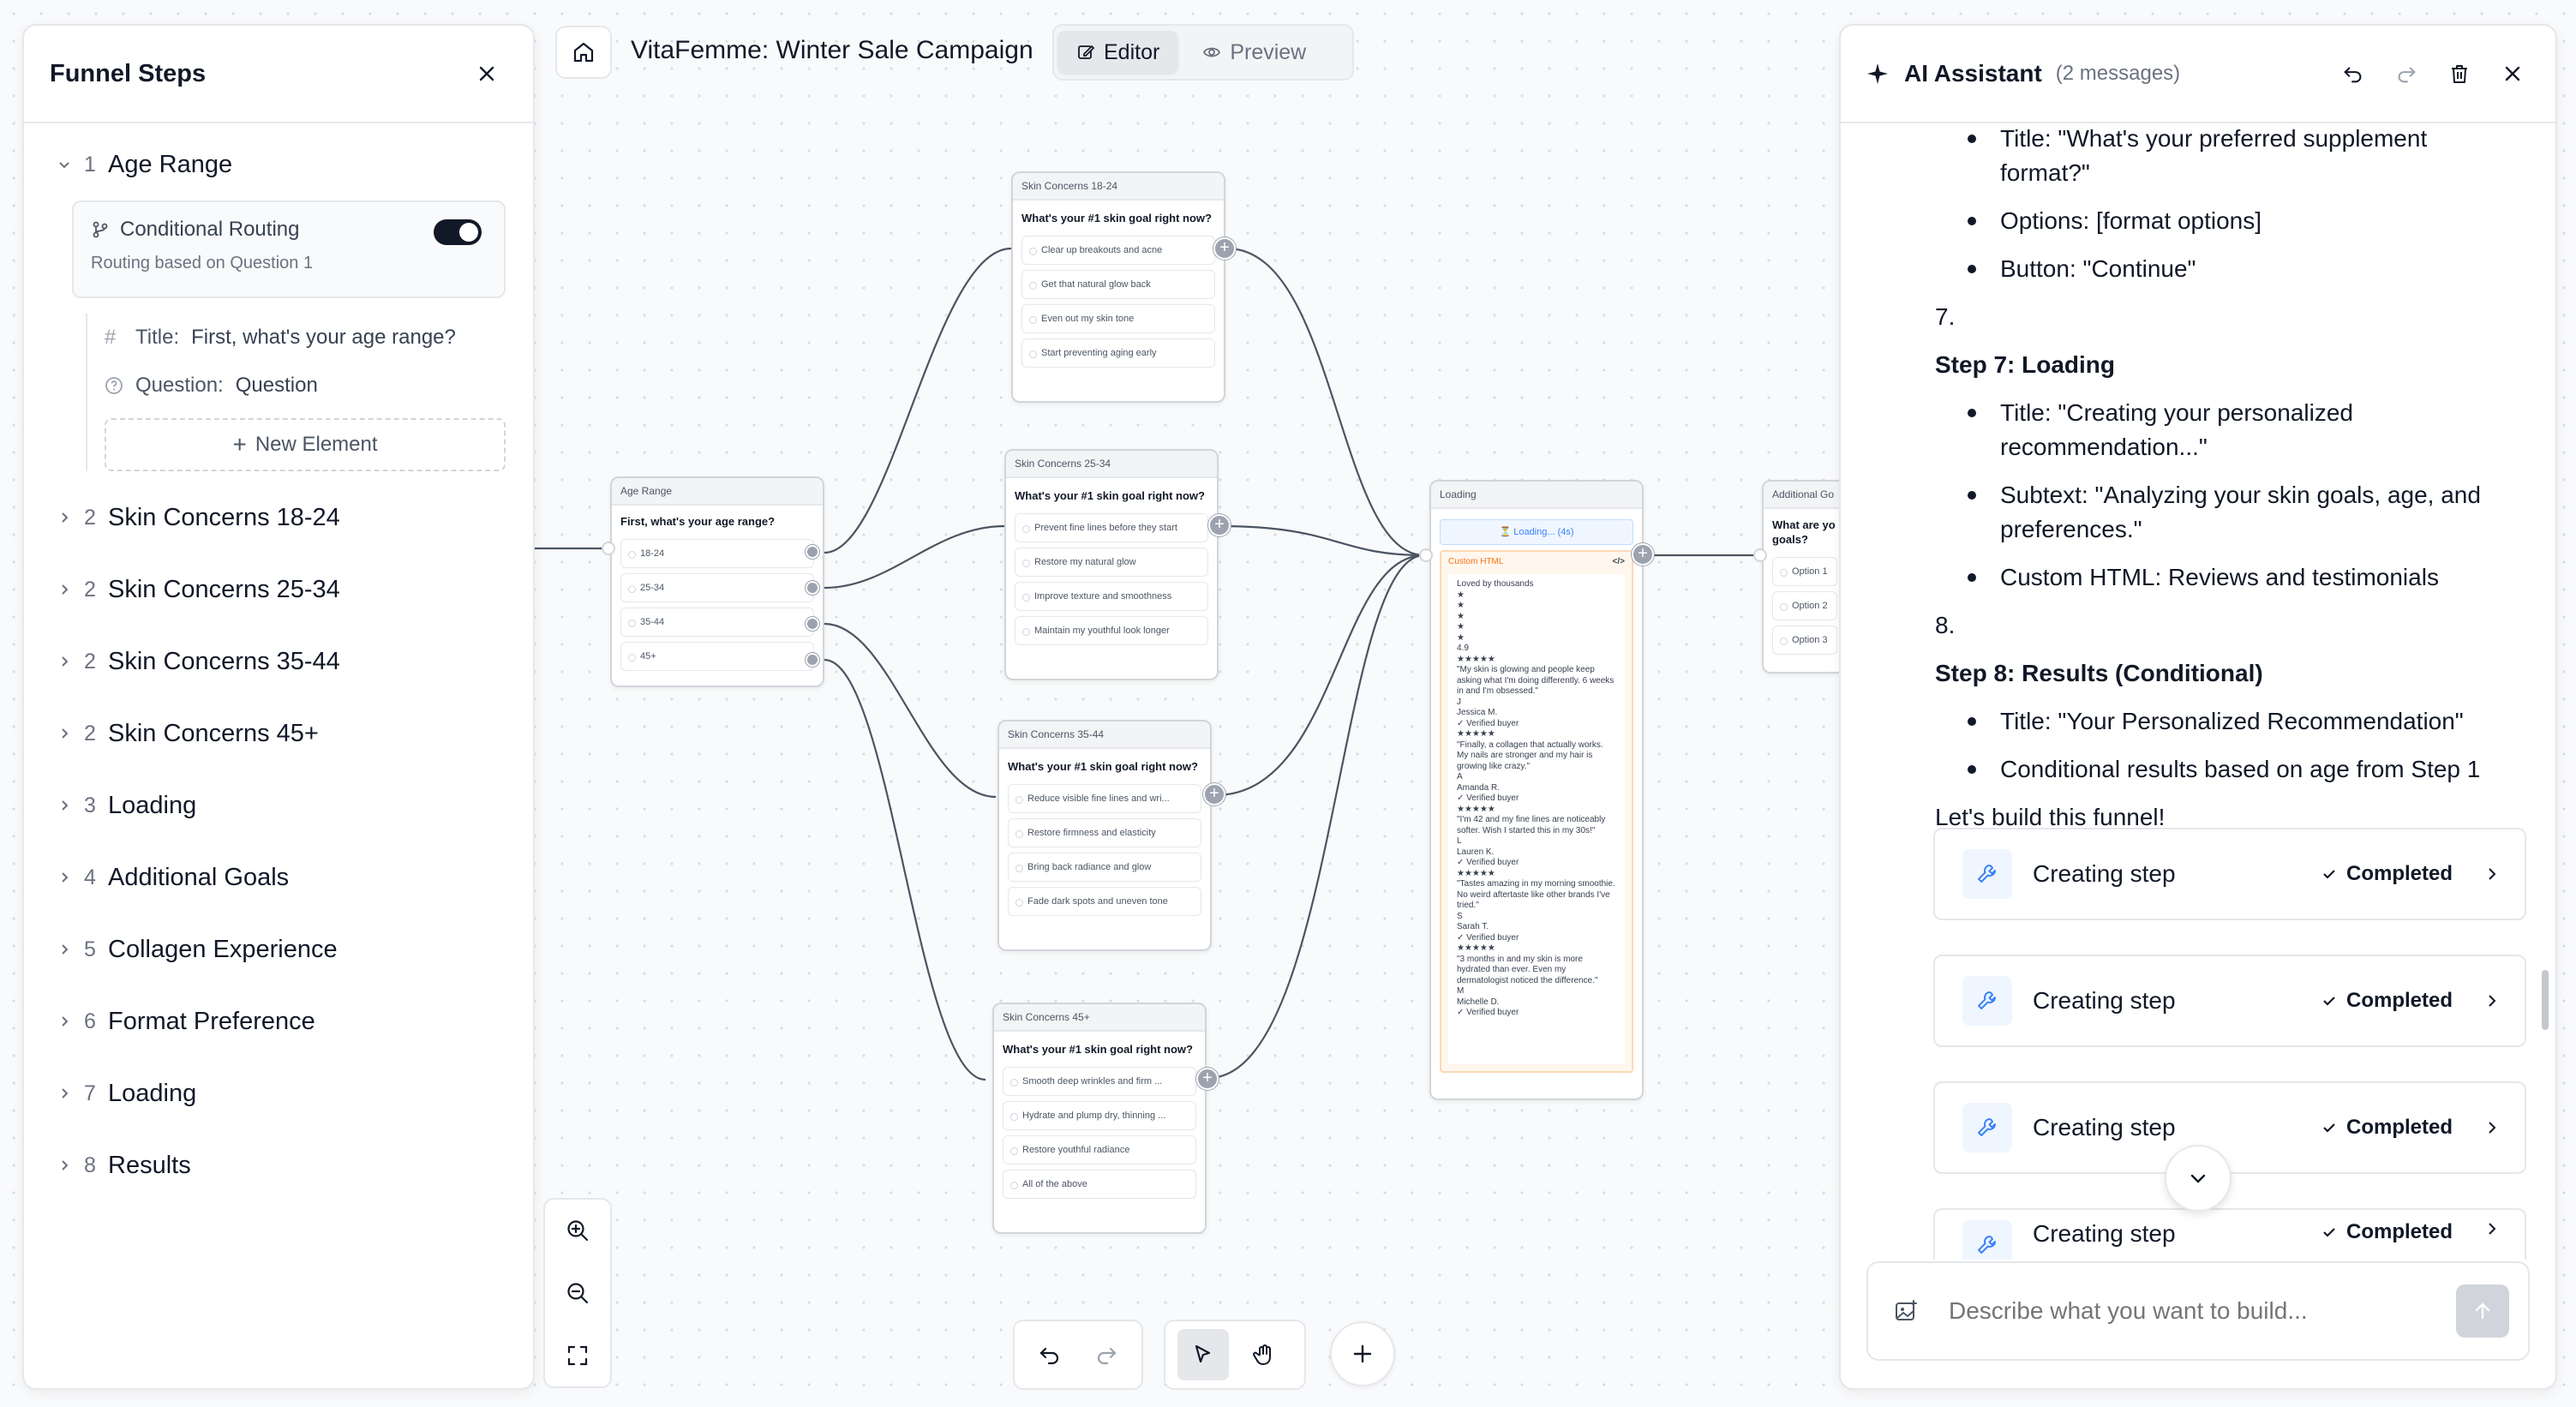 Image resolution: width=2576 pixels, height=1407 pixels. Describe the element at coordinates (1254, 52) in the screenshot. I see `preview-tab: Preview` at that location.